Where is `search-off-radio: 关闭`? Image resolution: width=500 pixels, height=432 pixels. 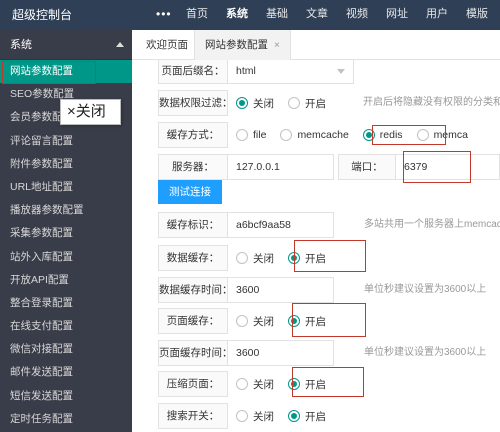
search-off-radio: 关闭 is located at coordinates (255, 416).